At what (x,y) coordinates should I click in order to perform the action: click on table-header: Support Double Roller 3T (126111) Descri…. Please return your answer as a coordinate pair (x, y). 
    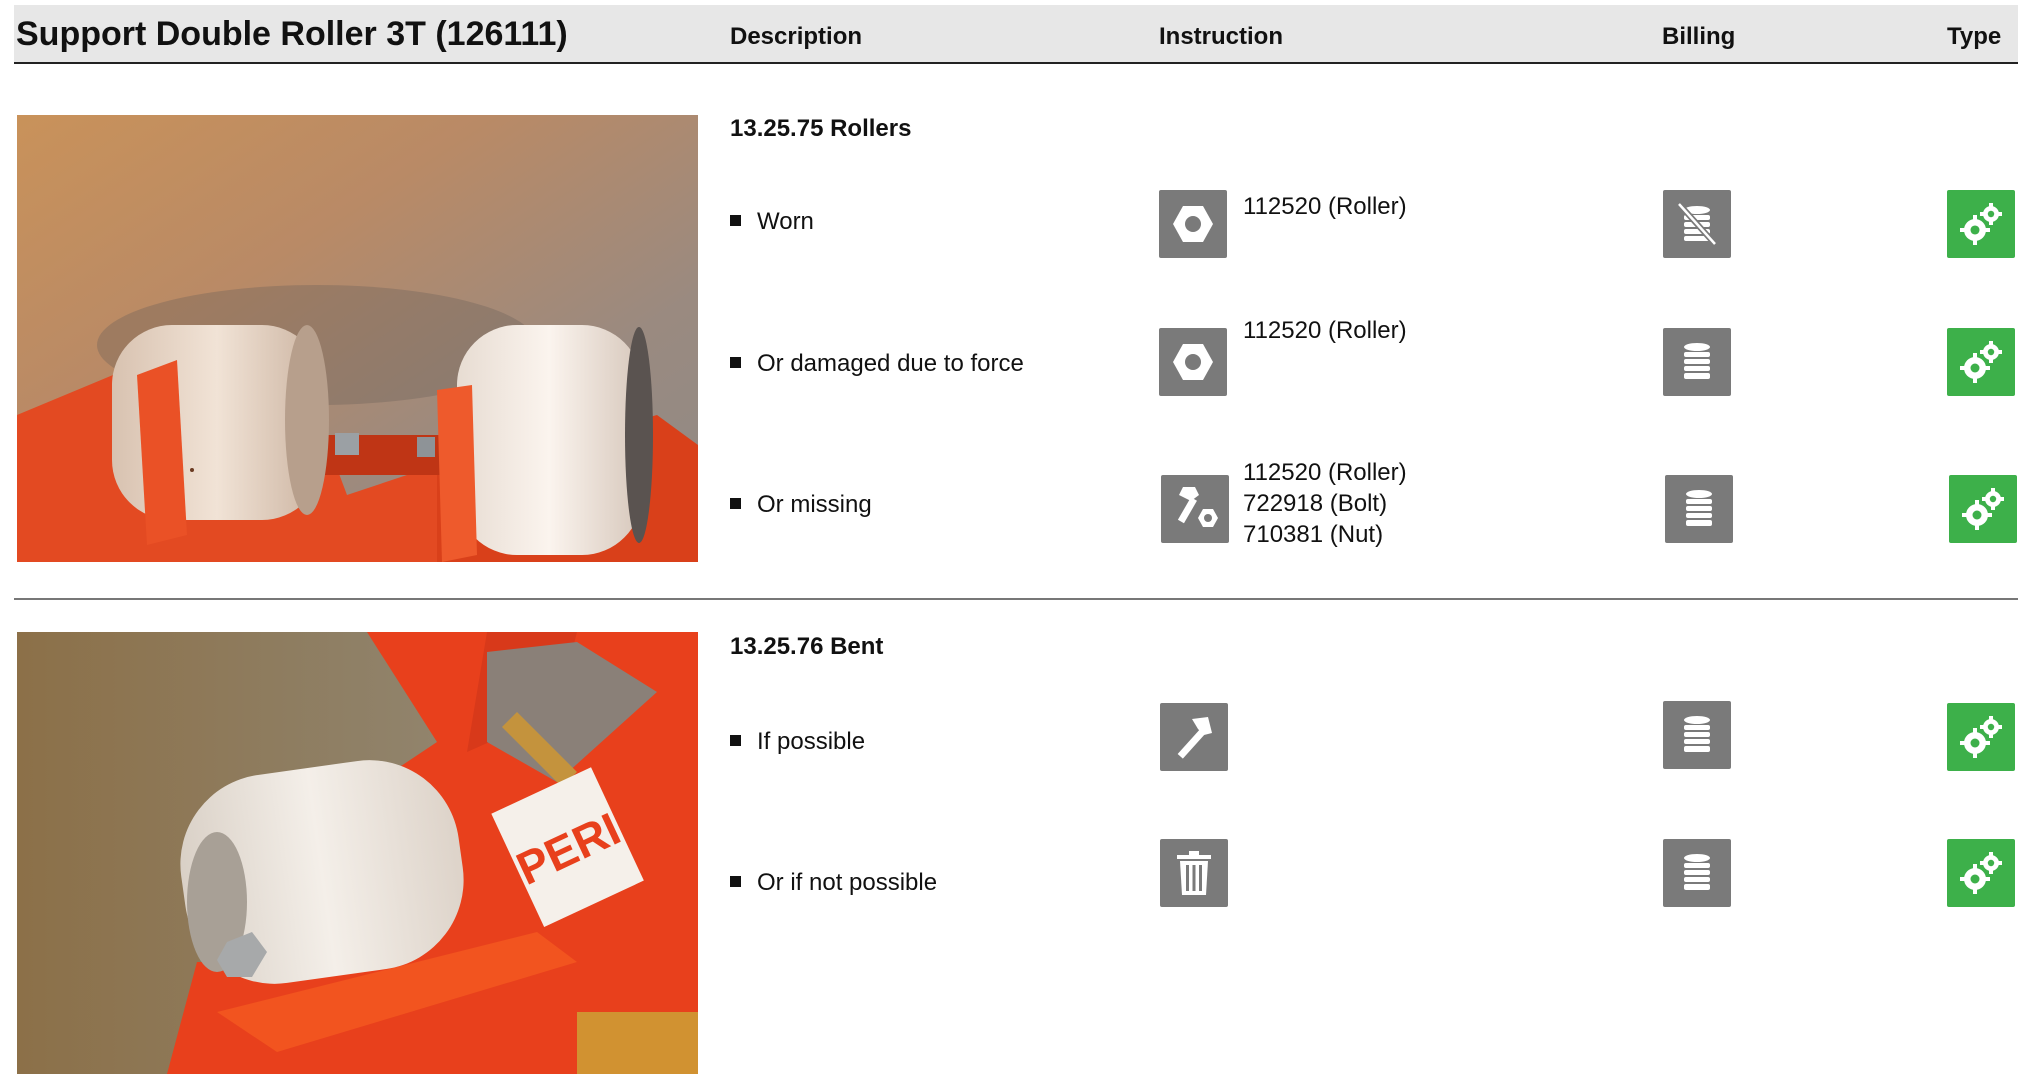
    Looking at the image, I should click on (1016, 34).